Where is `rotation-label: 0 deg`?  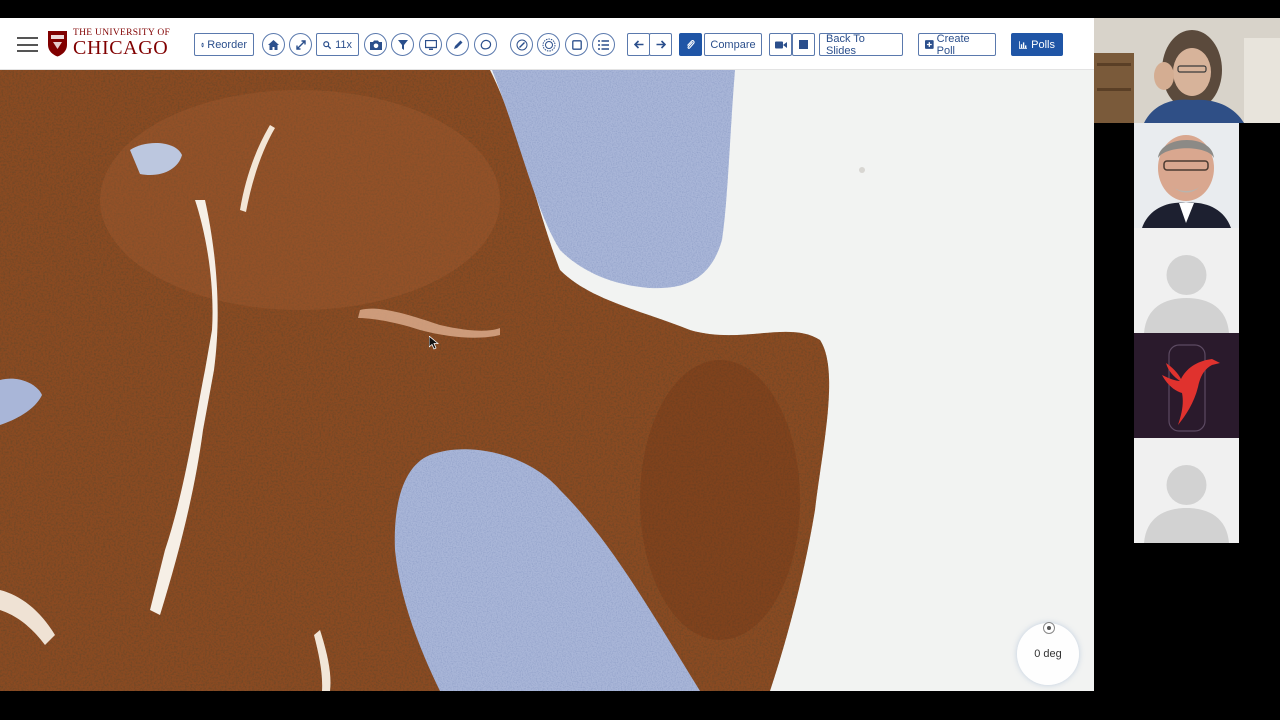
rotation-label: 0 deg is located at coordinates (1048, 654).